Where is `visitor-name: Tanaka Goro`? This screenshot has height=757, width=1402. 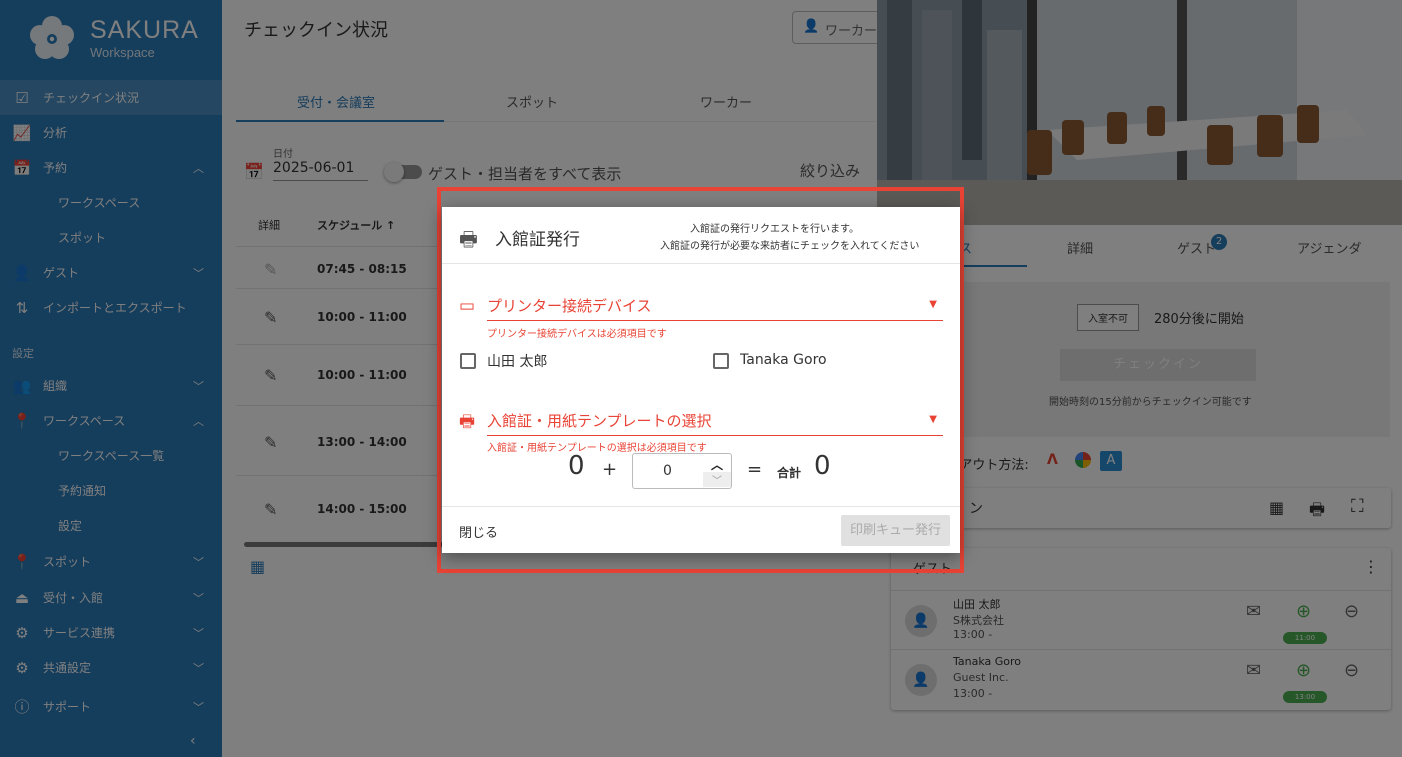 visitor-name: Tanaka Goro is located at coordinates (783, 360).